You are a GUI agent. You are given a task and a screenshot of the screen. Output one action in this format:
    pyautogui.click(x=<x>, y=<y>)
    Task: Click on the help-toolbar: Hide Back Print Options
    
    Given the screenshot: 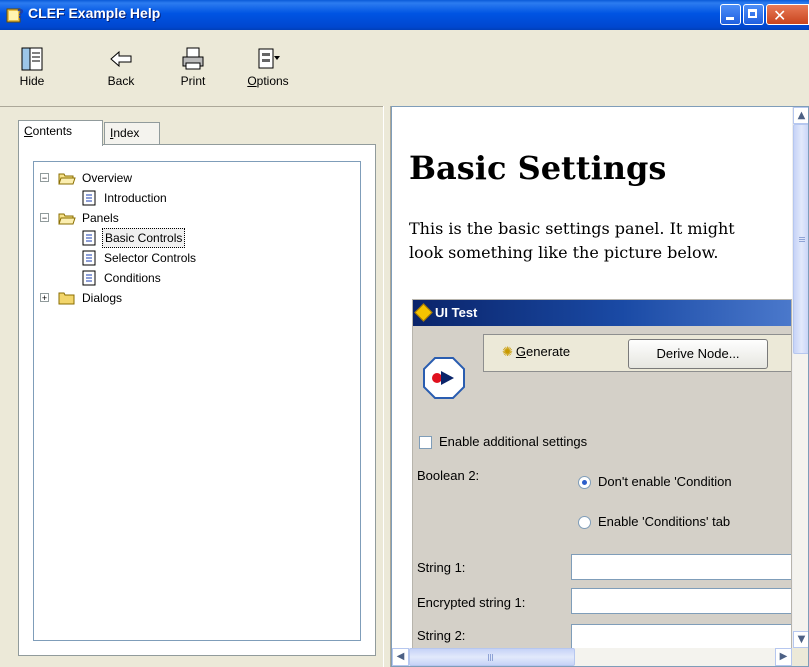 What is the action you would take?
    pyautogui.click(x=404, y=68)
    